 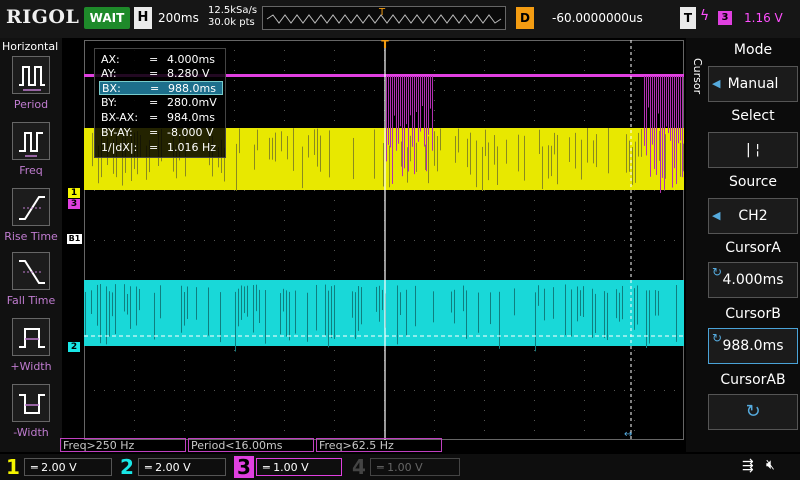 I want to click on measure-minus-width-button: -Width, so click(x=31, y=415).